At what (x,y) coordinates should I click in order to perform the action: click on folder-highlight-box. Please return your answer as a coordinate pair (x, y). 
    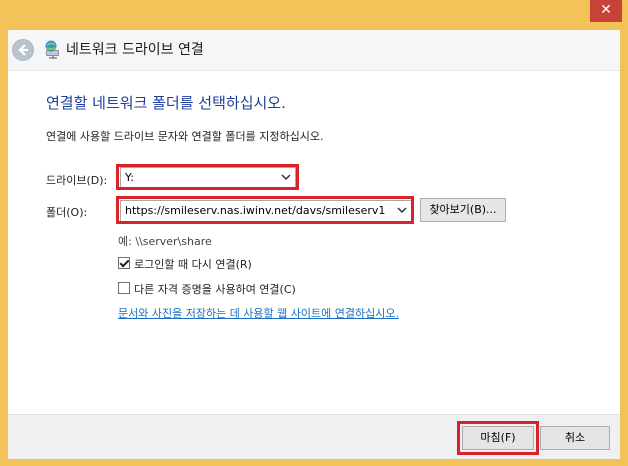
    Looking at the image, I should click on (265, 210).